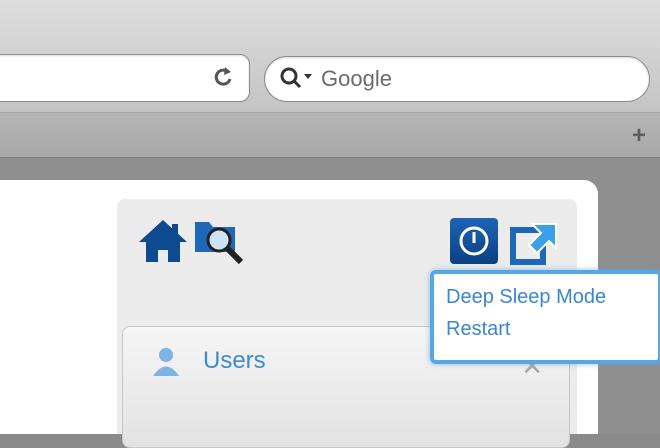 Image resolution: width=660 pixels, height=448 pixels. Describe the element at coordinates (166, 362) in the screenshot. I see `user-icon` at that location.